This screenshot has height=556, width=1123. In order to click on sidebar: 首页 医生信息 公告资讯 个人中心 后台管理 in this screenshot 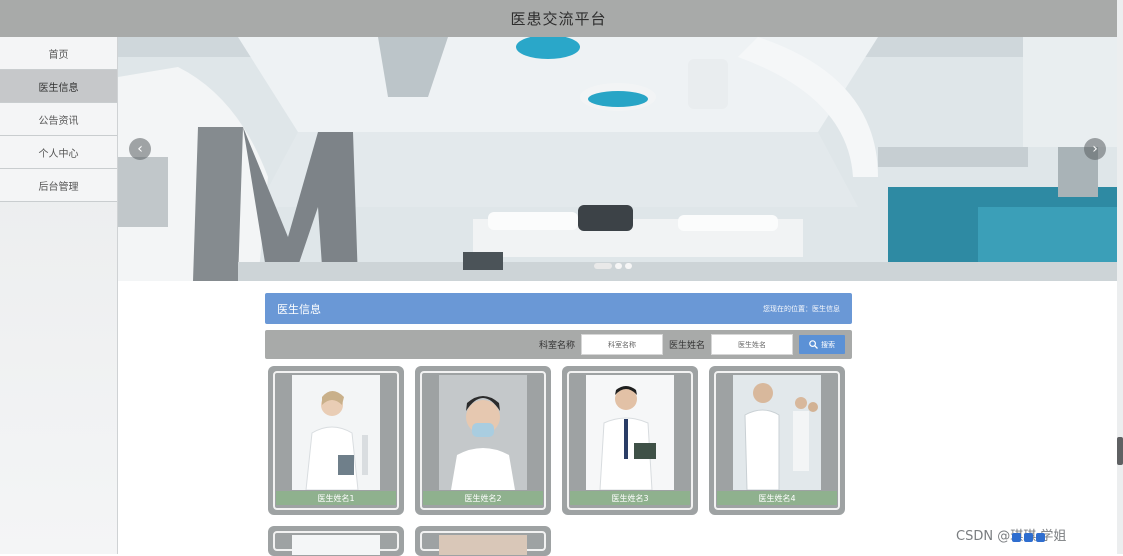, I will do `click(59, 295)`.